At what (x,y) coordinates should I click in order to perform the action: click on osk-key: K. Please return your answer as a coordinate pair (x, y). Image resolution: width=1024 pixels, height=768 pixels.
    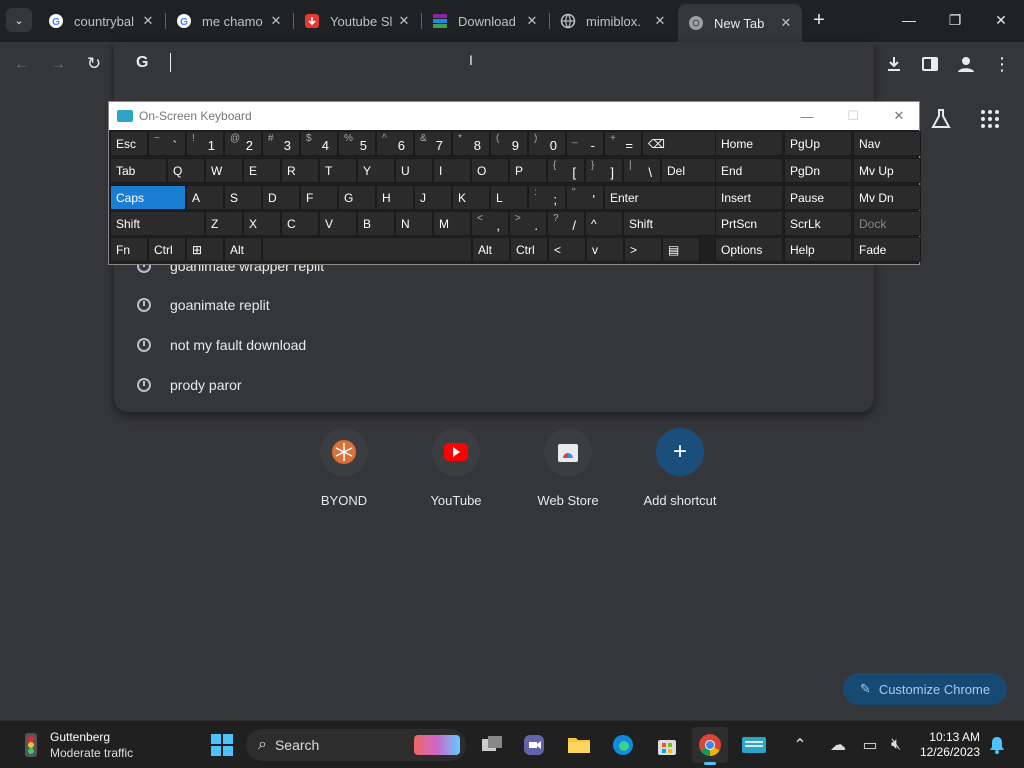
    Looking at the image, I should click on (471, 197).